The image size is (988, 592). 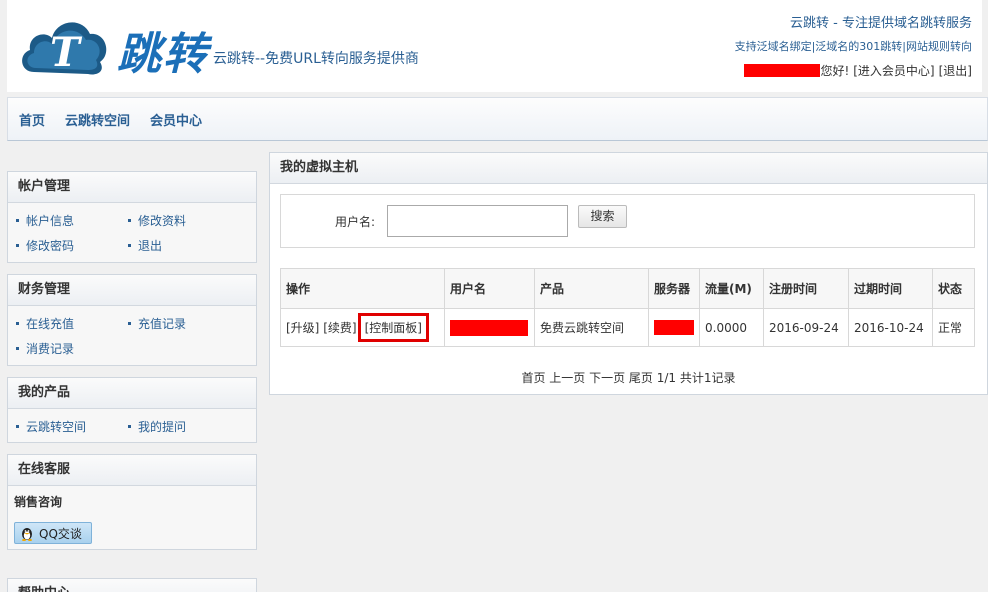 What do you see at coordinates (602, 216) in the screenshot?
I see `search-button: 搜索` at bounding box center [602, 216].